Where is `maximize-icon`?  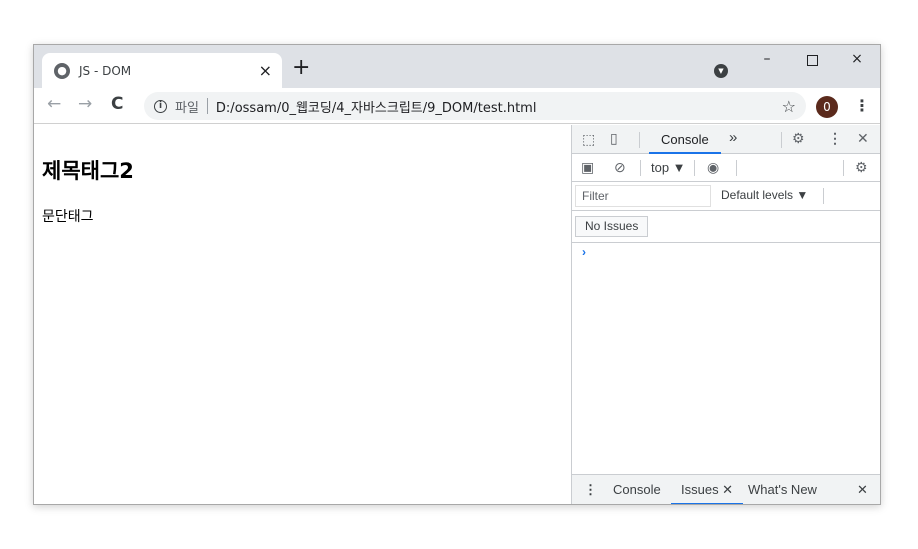 maximize-icon is located at coordinates (812, 60).